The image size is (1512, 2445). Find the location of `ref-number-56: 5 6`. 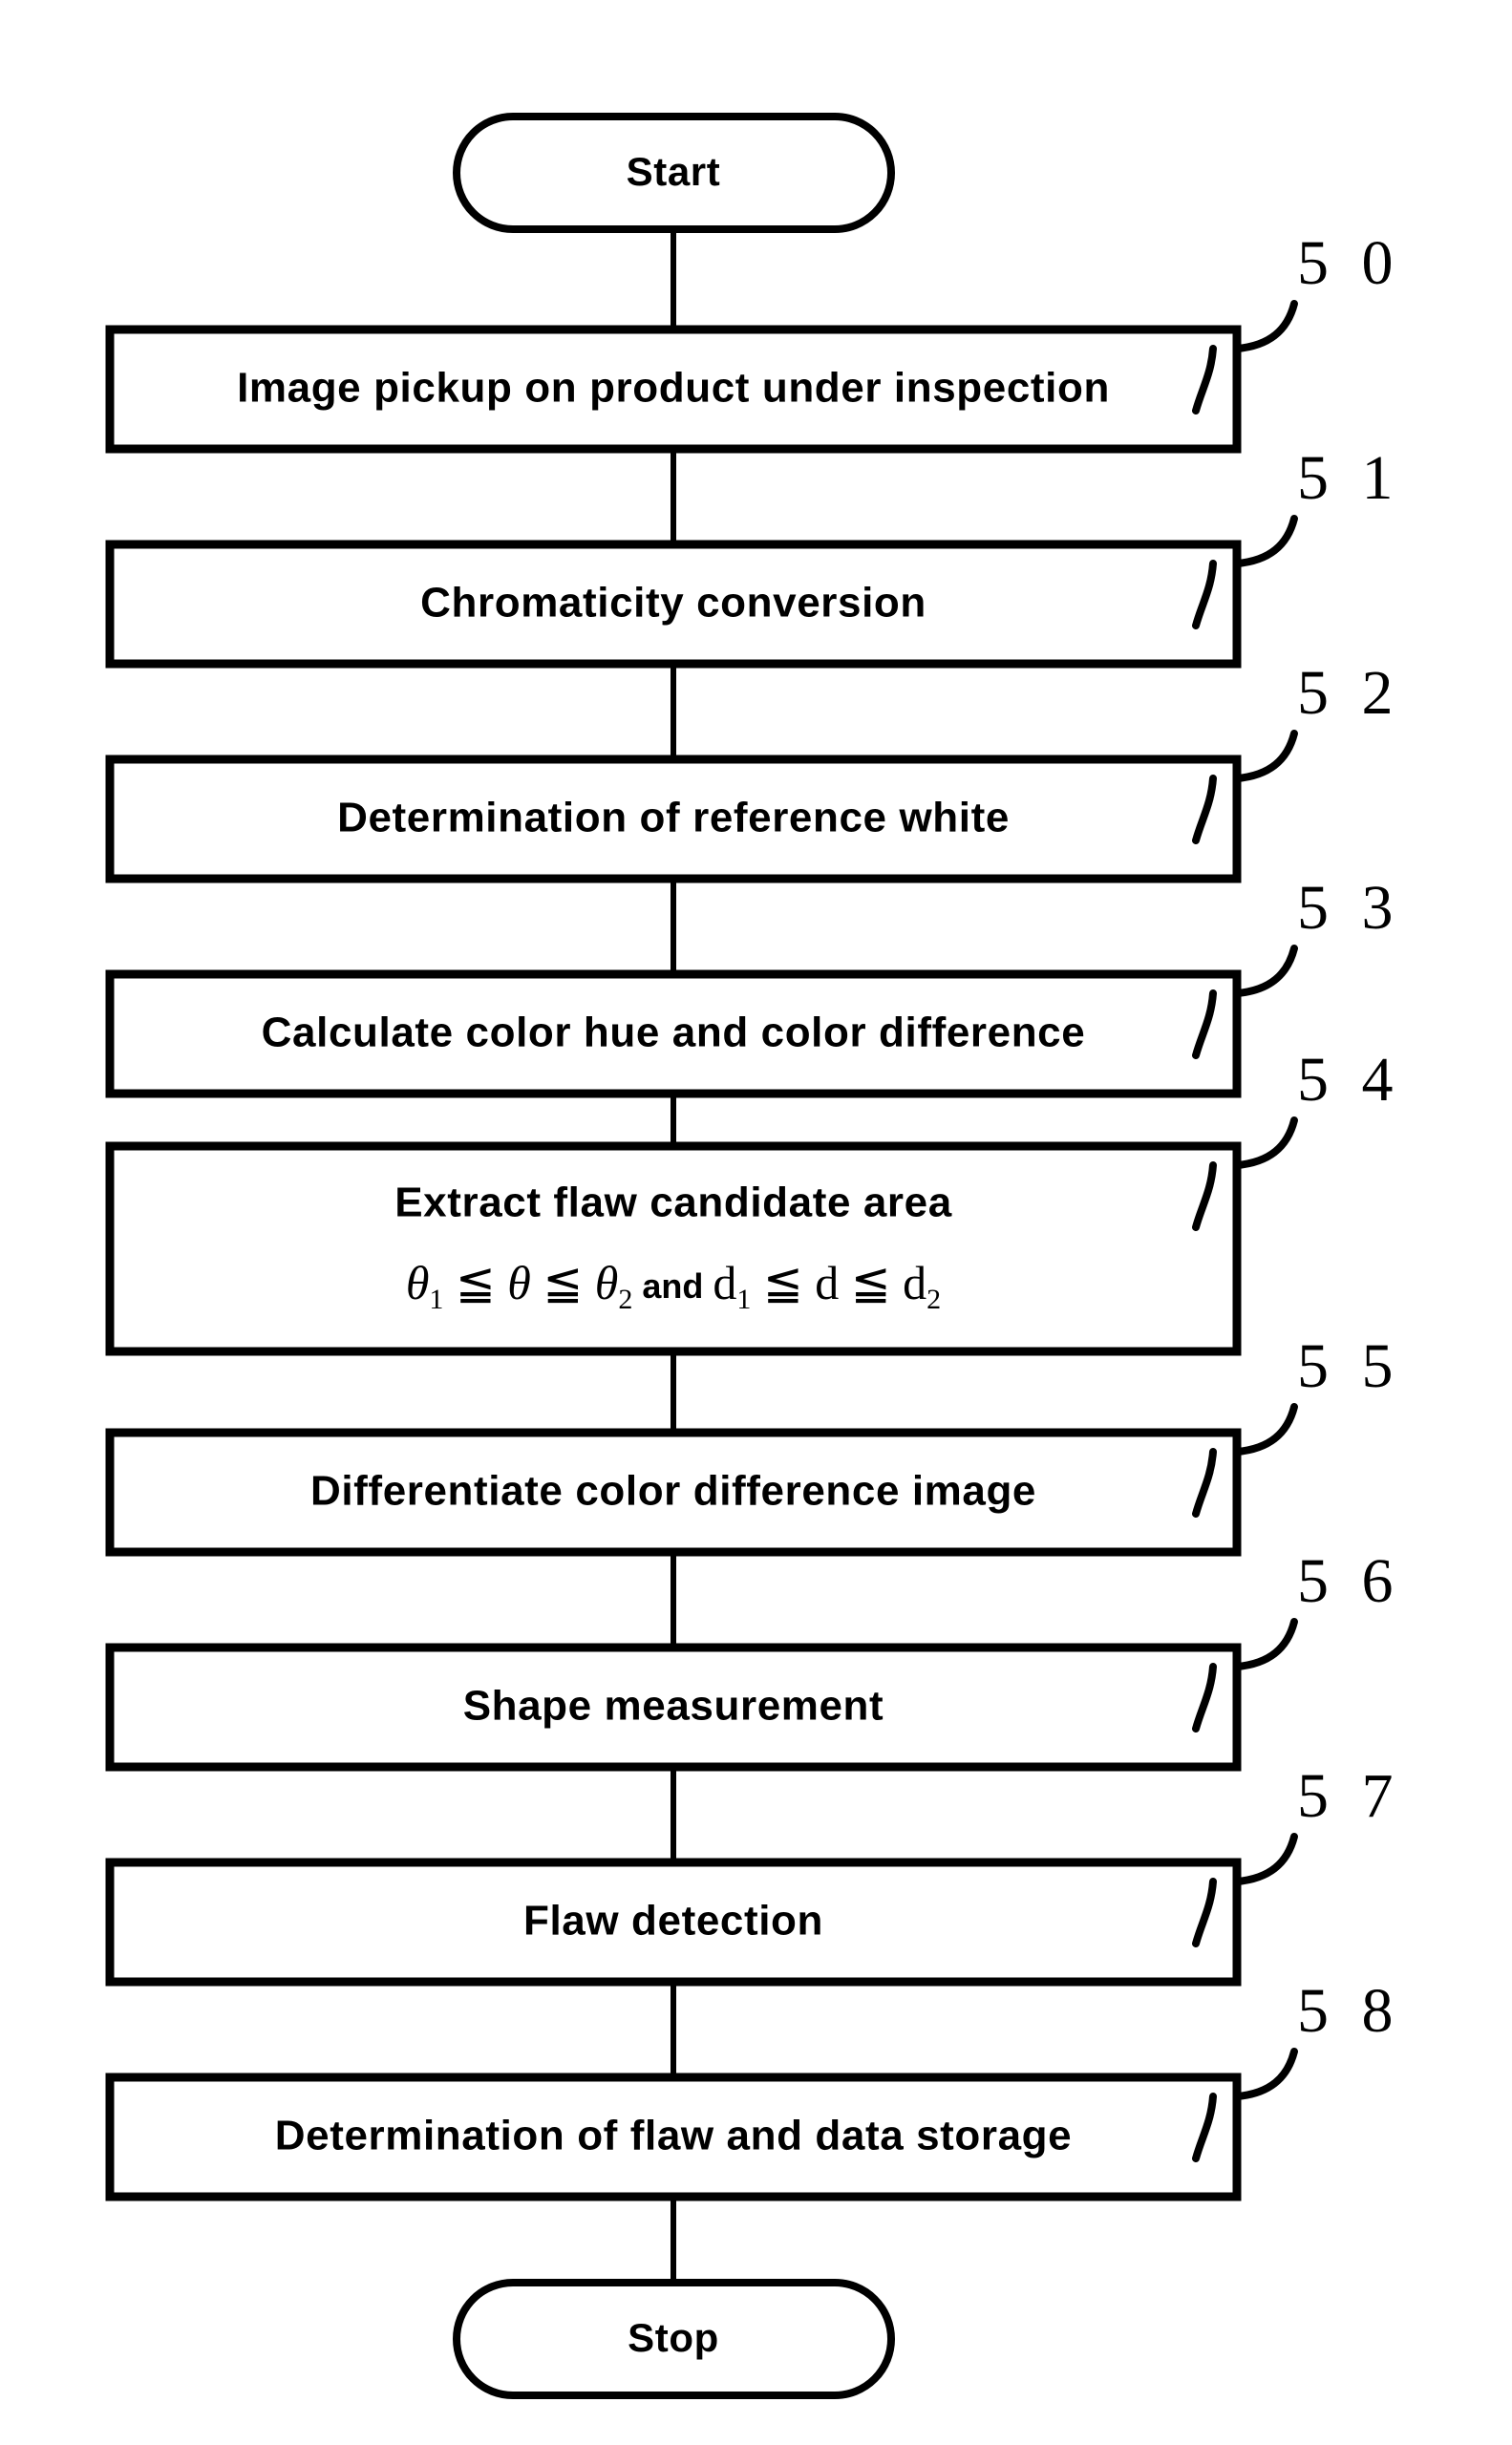

ref-number-56: 5 6 is located at coordinates (1349, 1581).